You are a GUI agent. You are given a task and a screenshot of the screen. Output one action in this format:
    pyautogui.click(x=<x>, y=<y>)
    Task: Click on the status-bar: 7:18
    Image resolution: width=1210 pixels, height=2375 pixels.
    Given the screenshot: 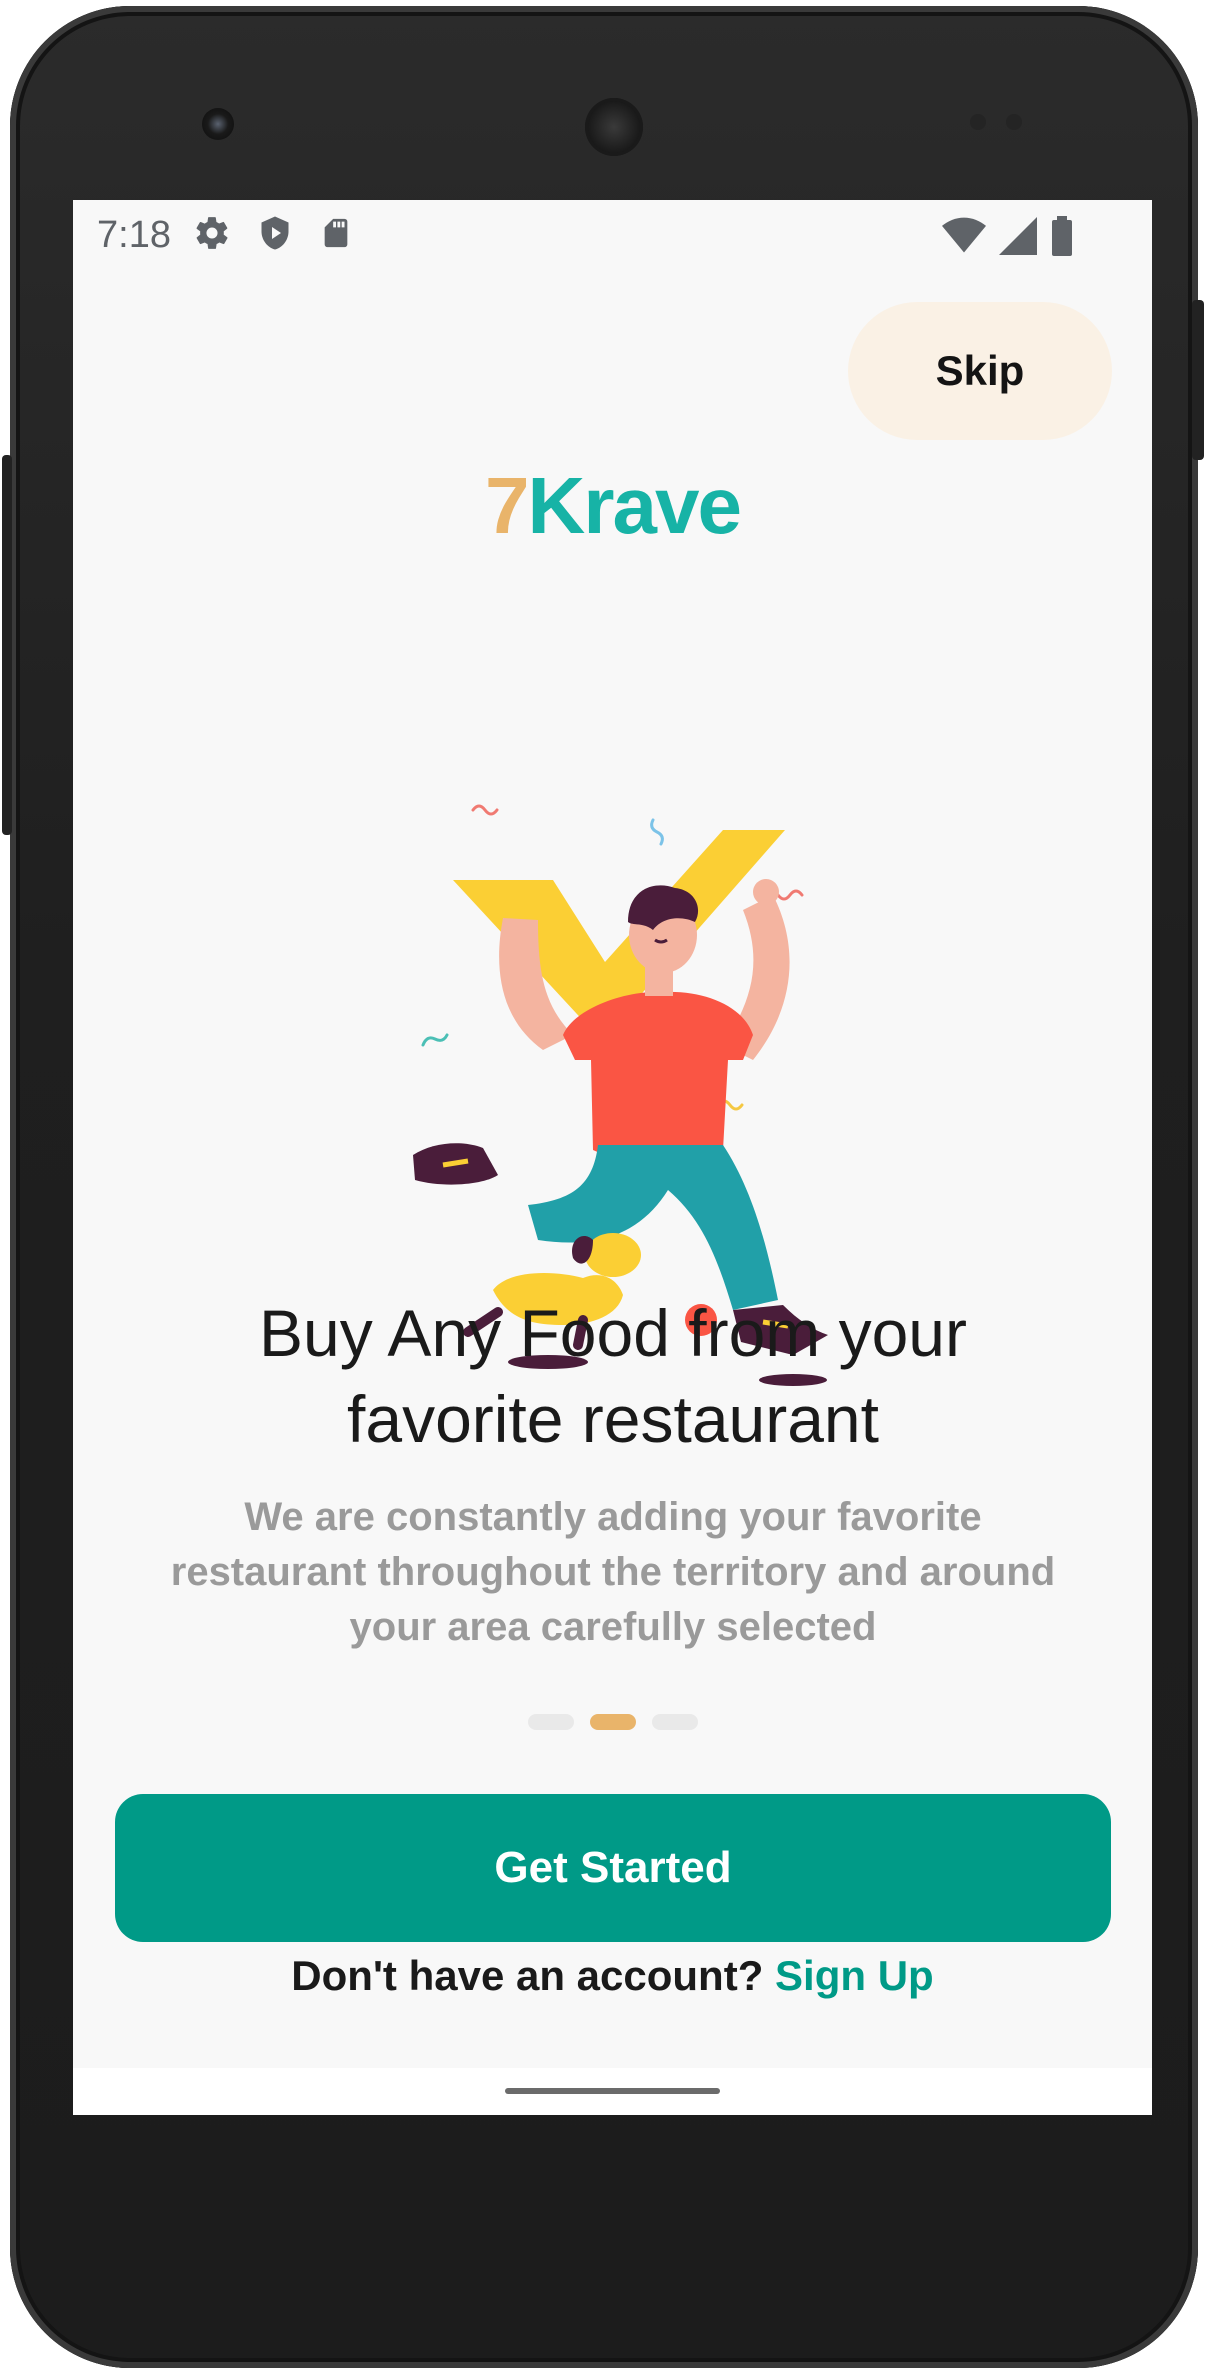 What is the action you would take?
    pyautogui.click(x=612, y=235)
    